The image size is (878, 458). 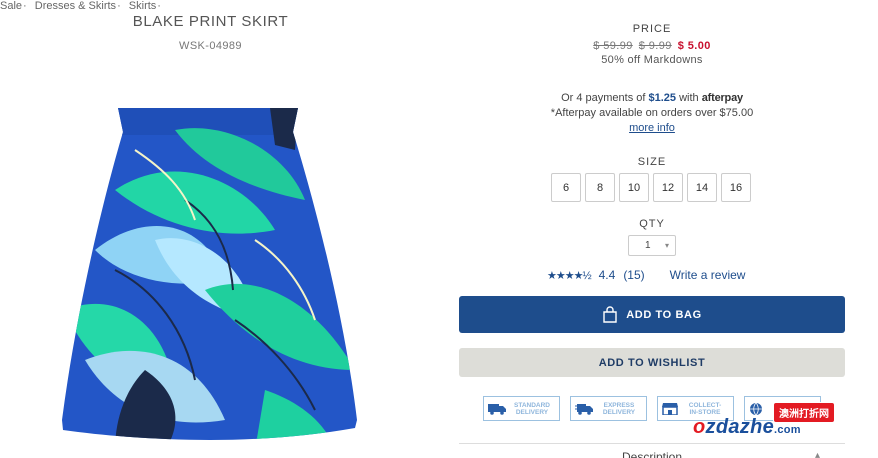 I want to click on express-delivery-badge: EXPRESS DELIVERY, so click(x=608, y=408).